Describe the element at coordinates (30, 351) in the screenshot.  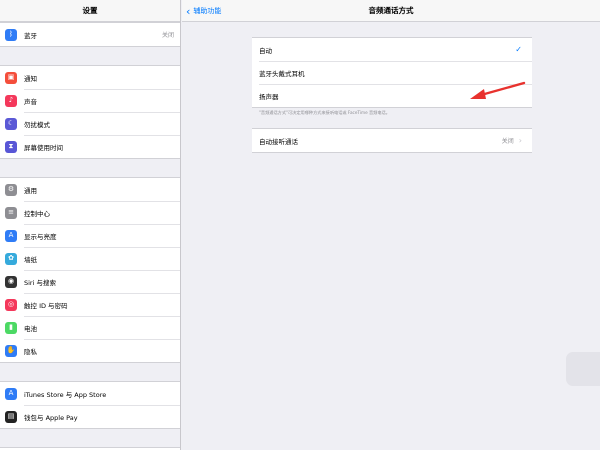
I see `sidebar-item-label: 隐私` at that location.